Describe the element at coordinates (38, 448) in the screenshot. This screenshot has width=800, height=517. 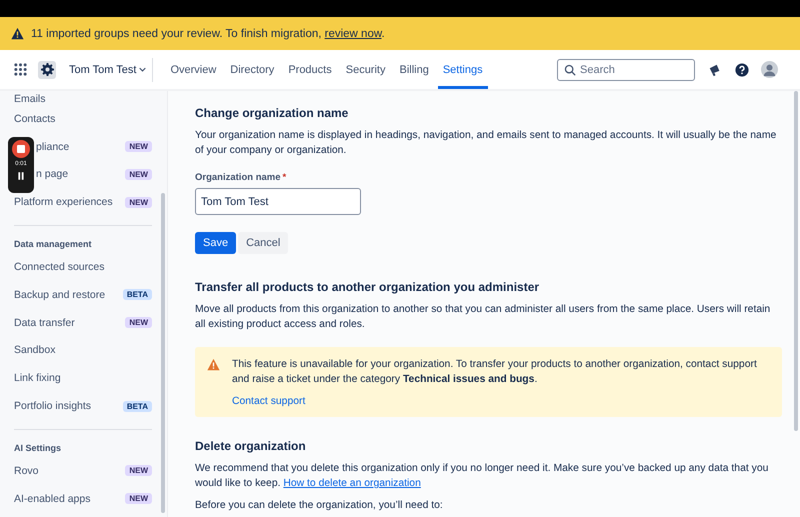
I see `sidebar-section-header: AI Settings` at that location.